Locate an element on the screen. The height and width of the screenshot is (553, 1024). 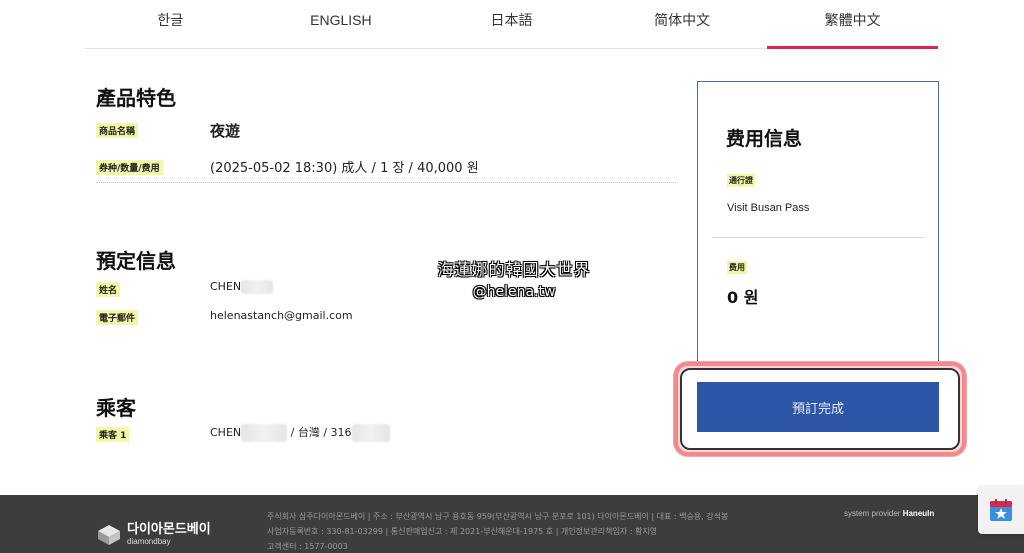
watermark-handle: @helena.tw is located at coordinates (514, 292).